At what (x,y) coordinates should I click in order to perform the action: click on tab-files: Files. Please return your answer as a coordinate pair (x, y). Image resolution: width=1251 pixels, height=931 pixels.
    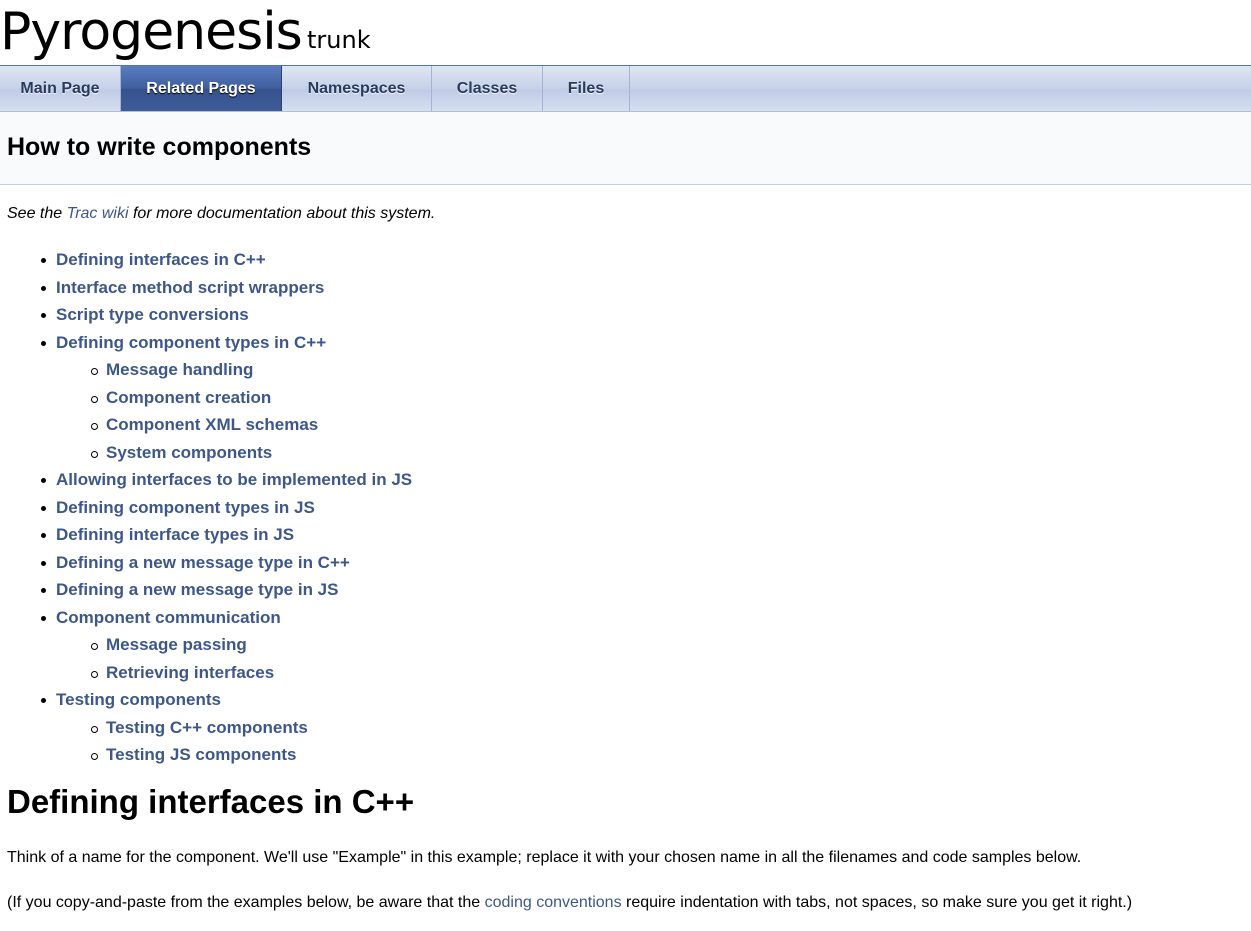
    Looking at the image, I should click on (586, 88).